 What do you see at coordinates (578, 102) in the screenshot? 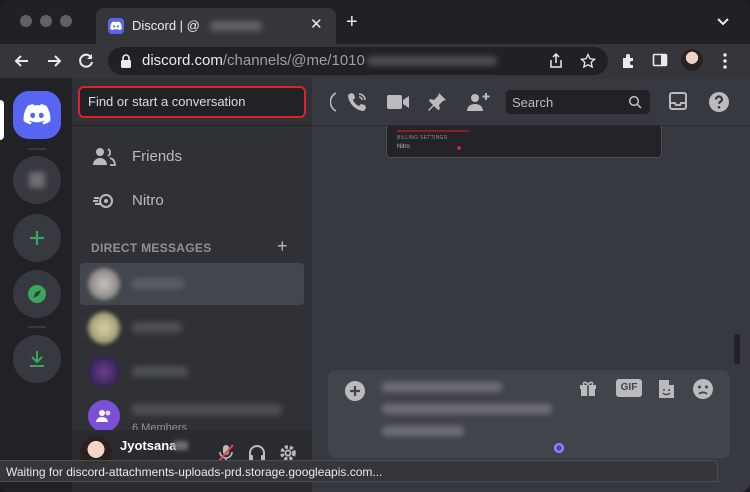
I see `chat-search-input: Search` at bounding box center [578, 102].